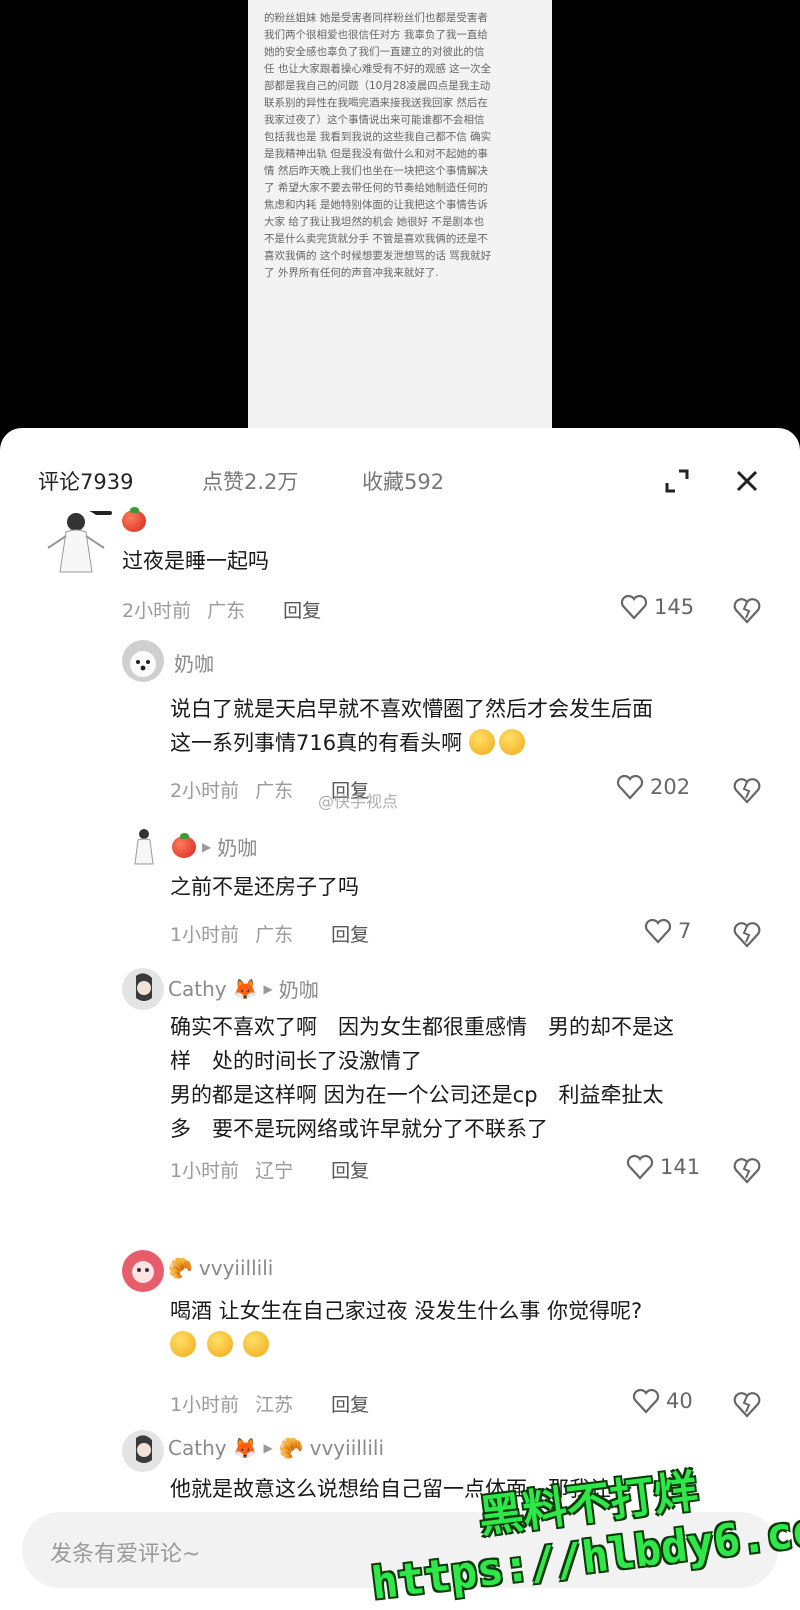  Describe the element at coordinates (274, 1405) in the screenshot. I see `comment-location: 江苏` at that location.